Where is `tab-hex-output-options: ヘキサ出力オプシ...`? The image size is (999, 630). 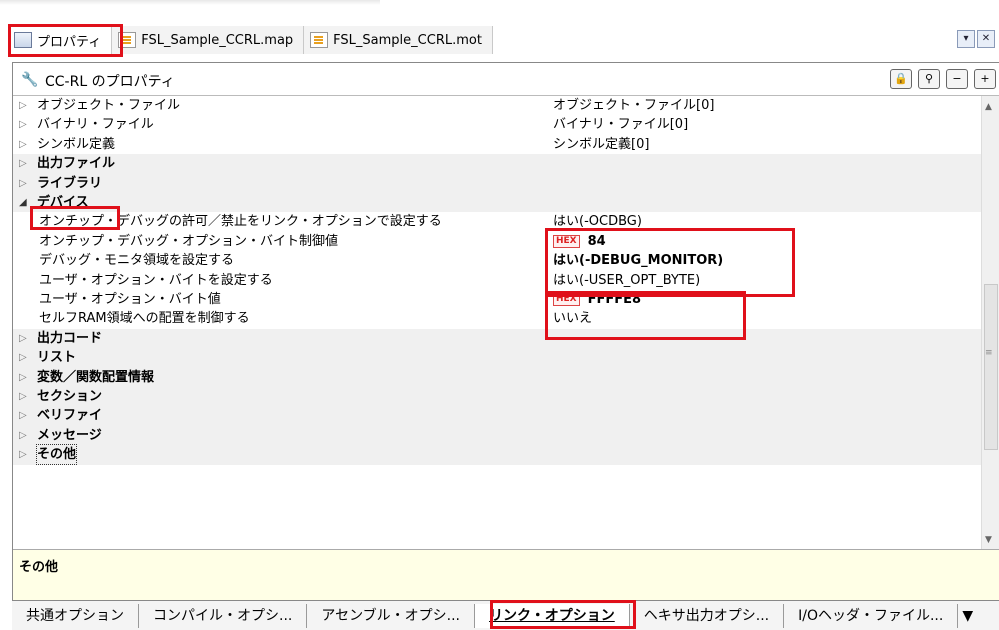 tab-hex-output-options: ヘキサ出力オプシ... is located at coordinates (707, 615).